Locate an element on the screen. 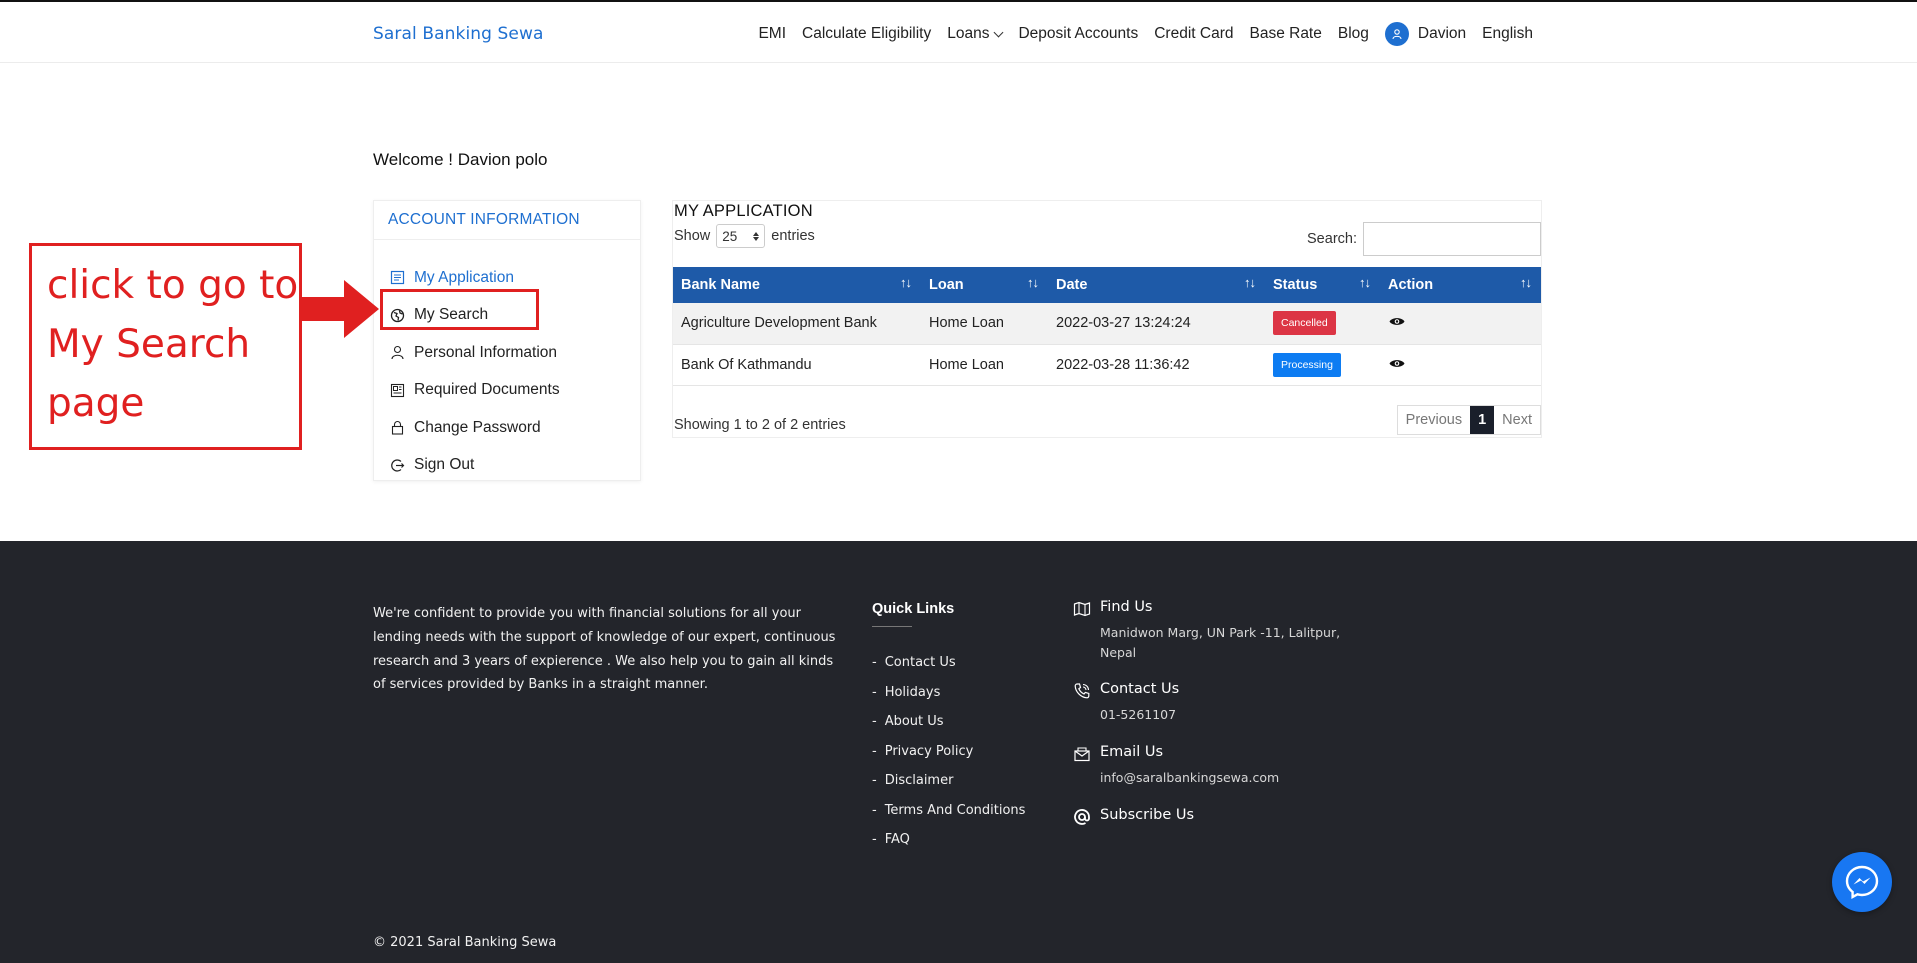 This screenshot has height=963, width=1917. column-header-bank-name: Bank Name ↑↓ is located at coordinates (797, 285).